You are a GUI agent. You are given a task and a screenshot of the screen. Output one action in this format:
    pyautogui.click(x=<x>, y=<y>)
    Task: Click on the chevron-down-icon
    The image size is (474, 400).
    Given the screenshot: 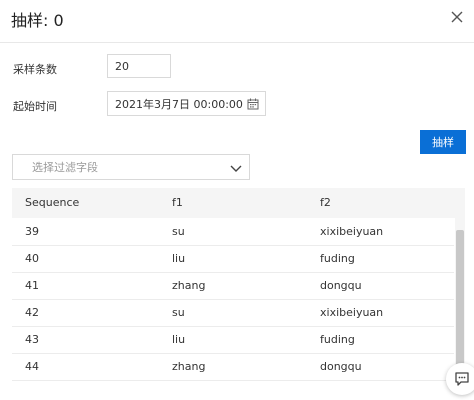 What is the action you would take?
    pyautogui.click(x=236, y=168)
    